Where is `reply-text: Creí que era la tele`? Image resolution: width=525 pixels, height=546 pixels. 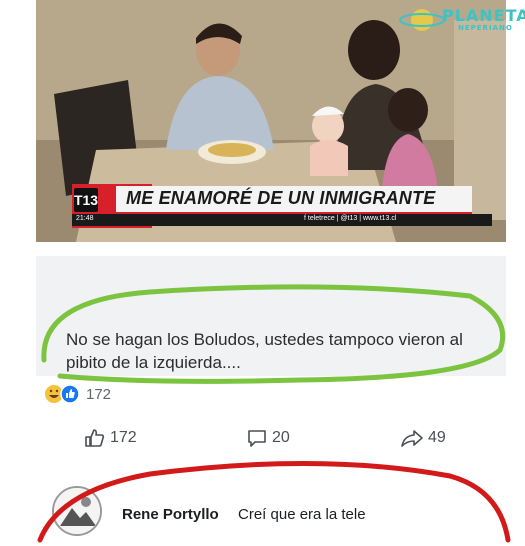
reply-text: Creí que era la tele is located at coordinates (302, 514).